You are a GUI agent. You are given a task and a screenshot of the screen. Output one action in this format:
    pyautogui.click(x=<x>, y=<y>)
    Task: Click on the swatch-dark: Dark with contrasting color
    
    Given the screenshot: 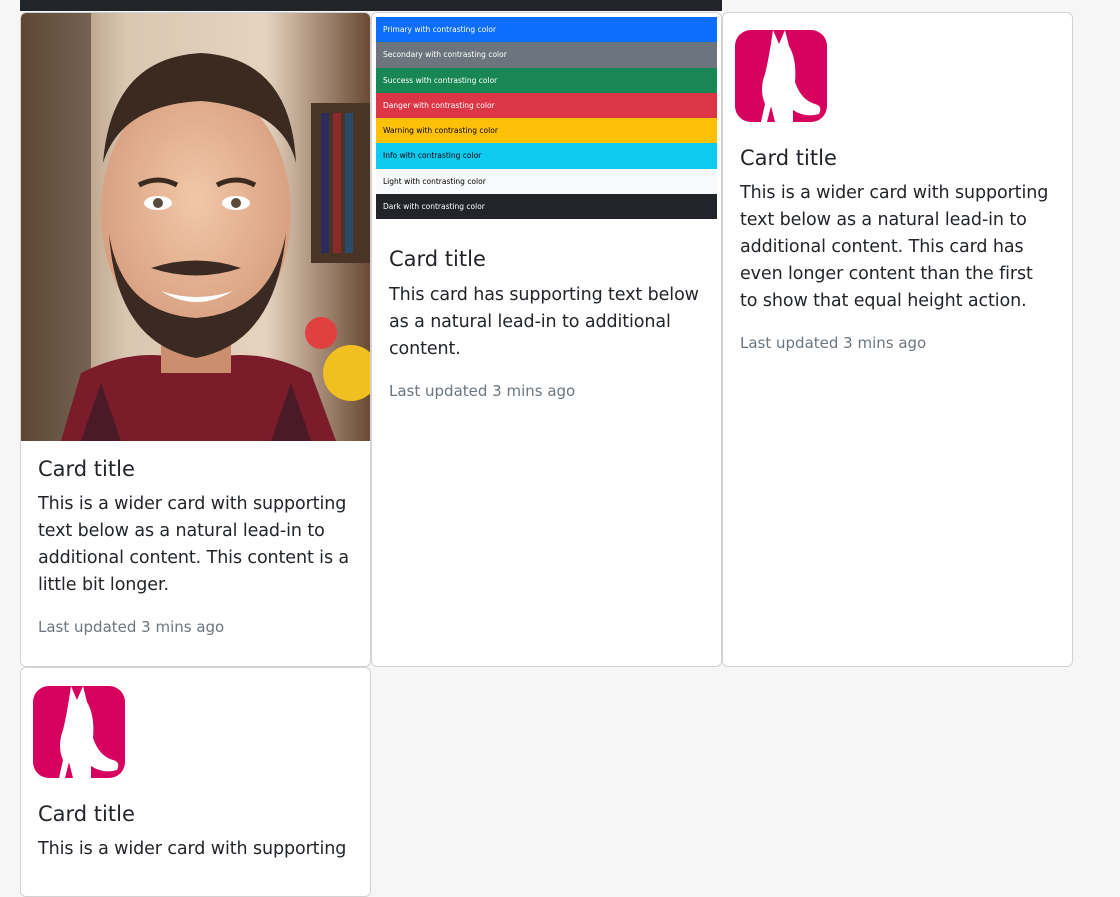 What is the action you would take?
    pyautogui.click(x=546, y=207)
    